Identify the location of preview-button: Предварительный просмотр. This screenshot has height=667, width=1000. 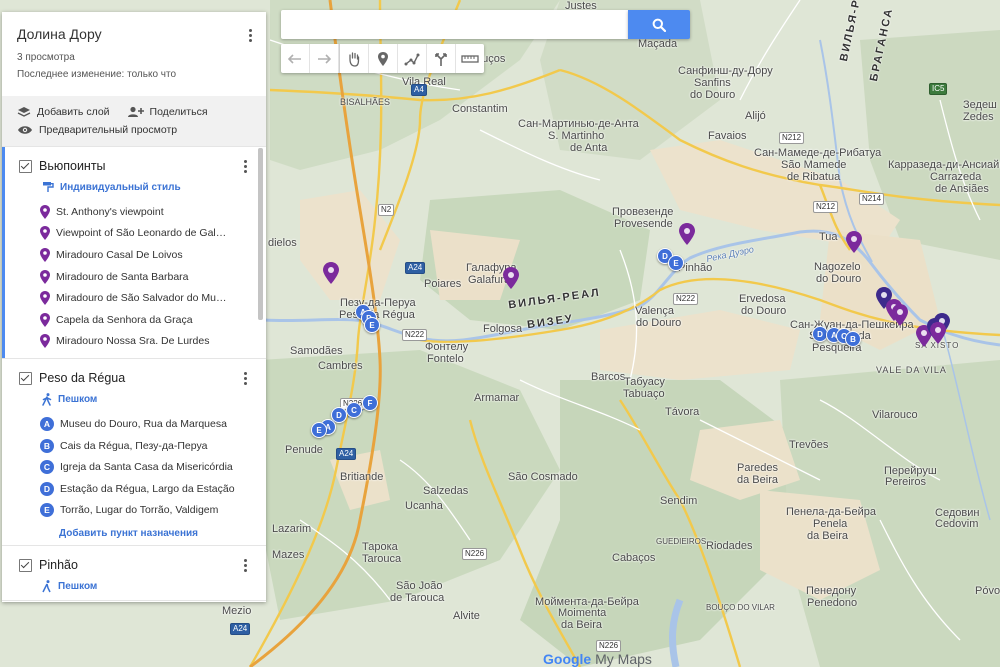
(97, 130).